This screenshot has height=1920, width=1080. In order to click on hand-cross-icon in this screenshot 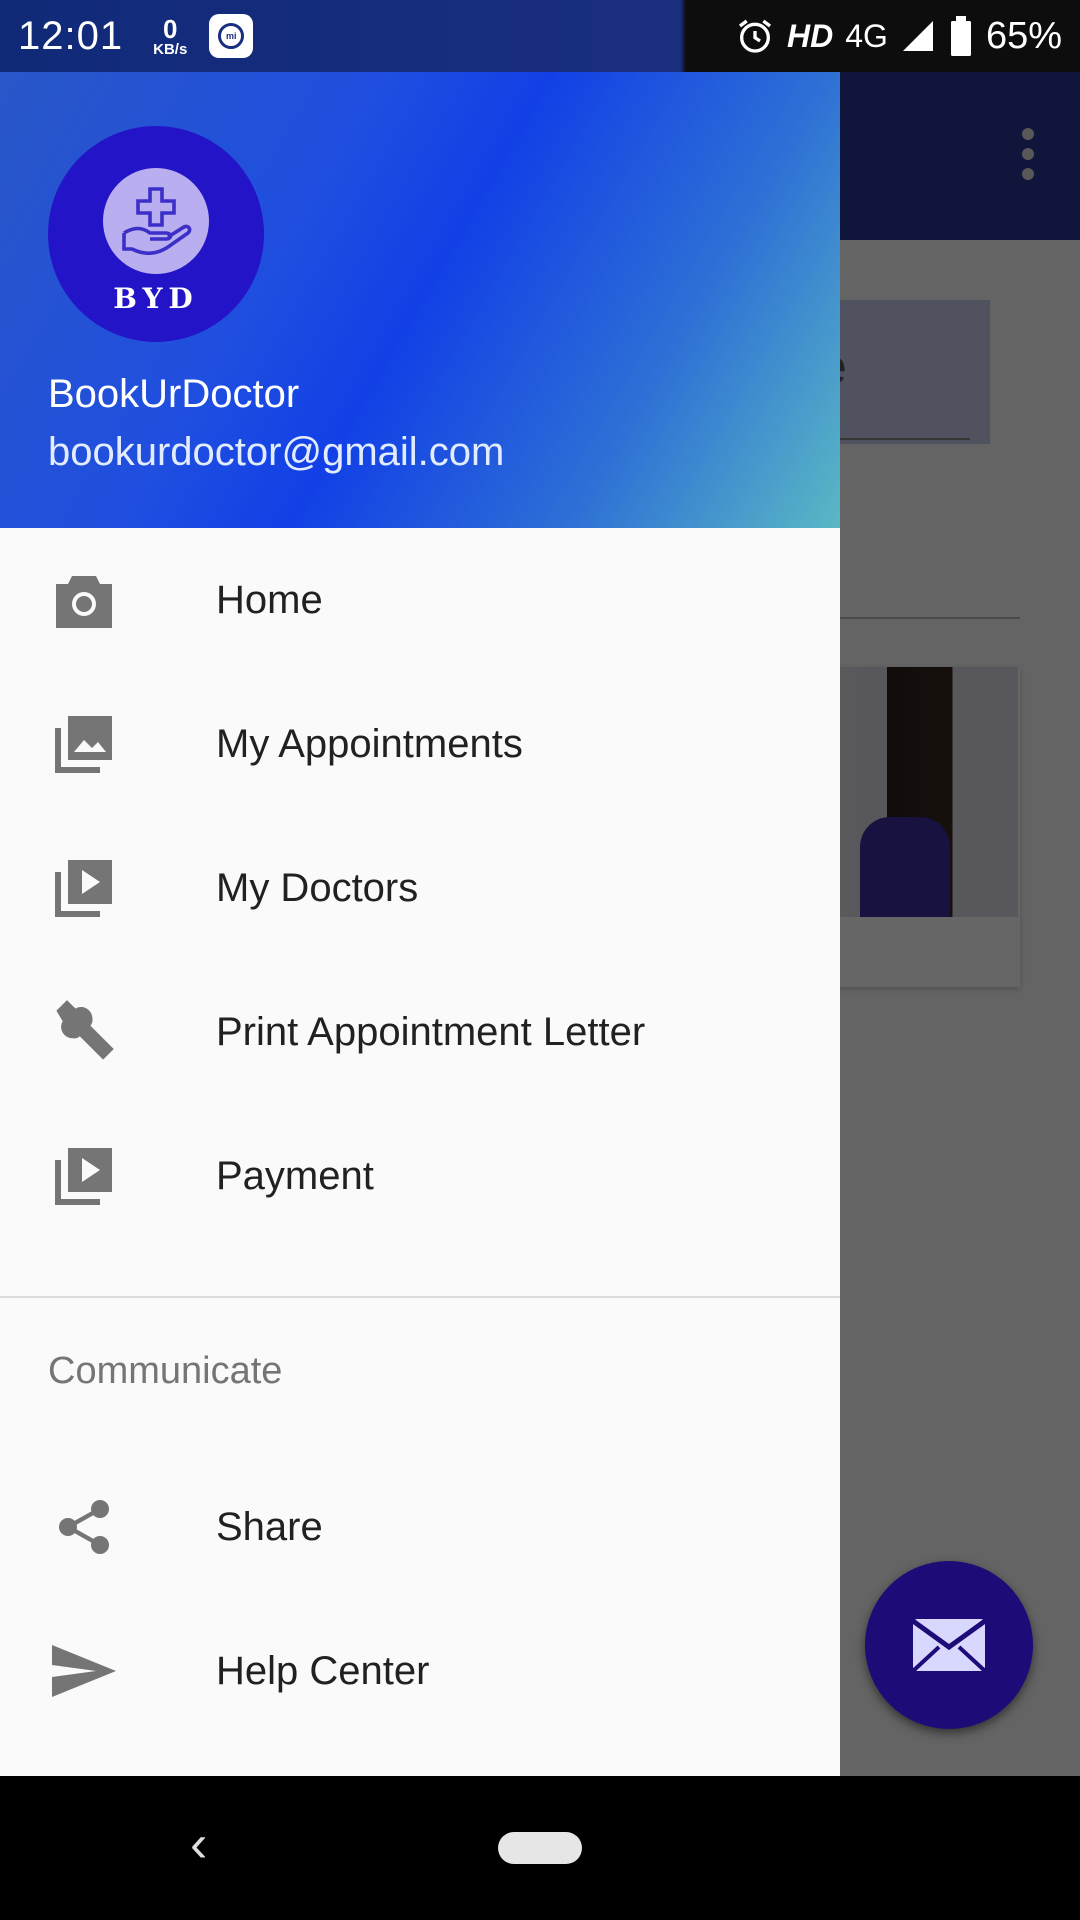, I will do `click(156, 221)`.